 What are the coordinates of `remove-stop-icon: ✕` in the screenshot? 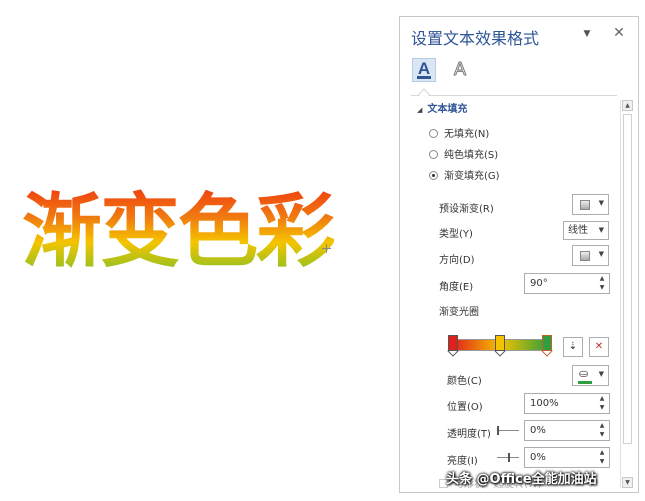 It's located at (599, 346).